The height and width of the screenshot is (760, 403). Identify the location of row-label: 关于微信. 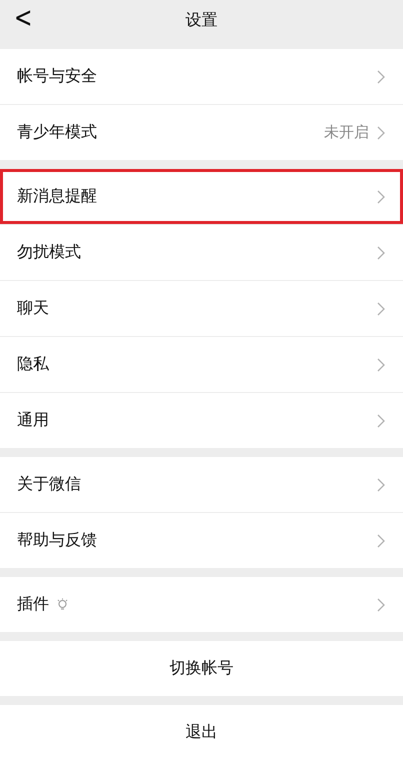
(49, 484).